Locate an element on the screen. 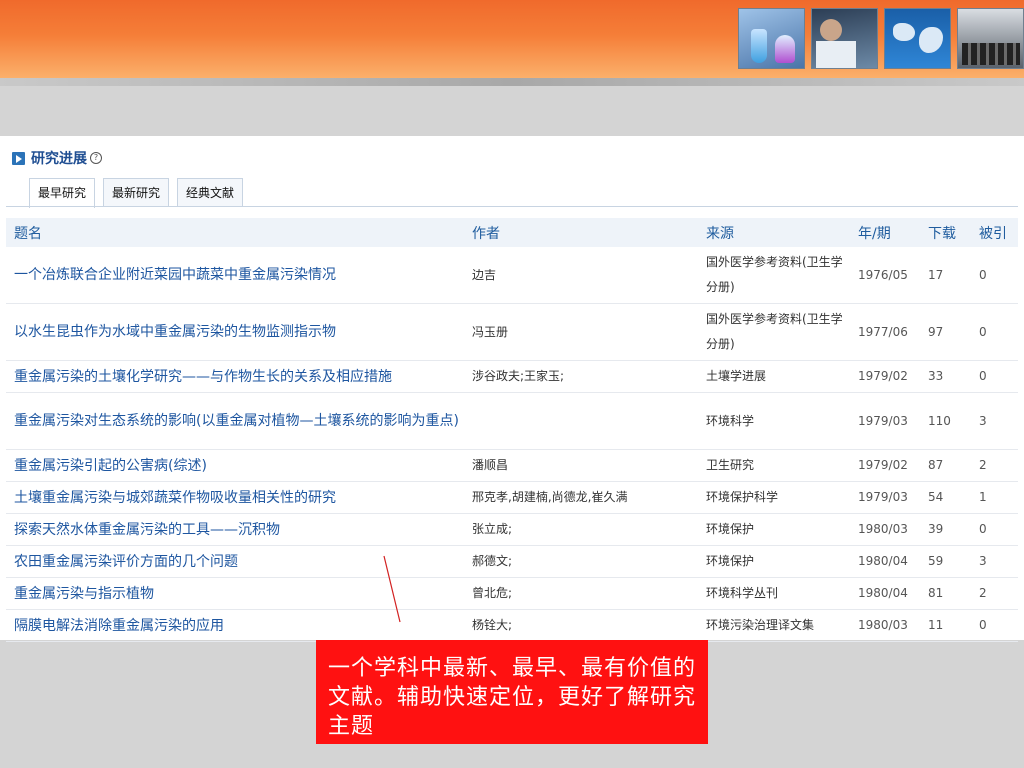  annotation-callout: 一个学科中最新、最早、最有价值的文献。辅助快速定位，更好了解研究主题 is located at coordinates (512, 692).